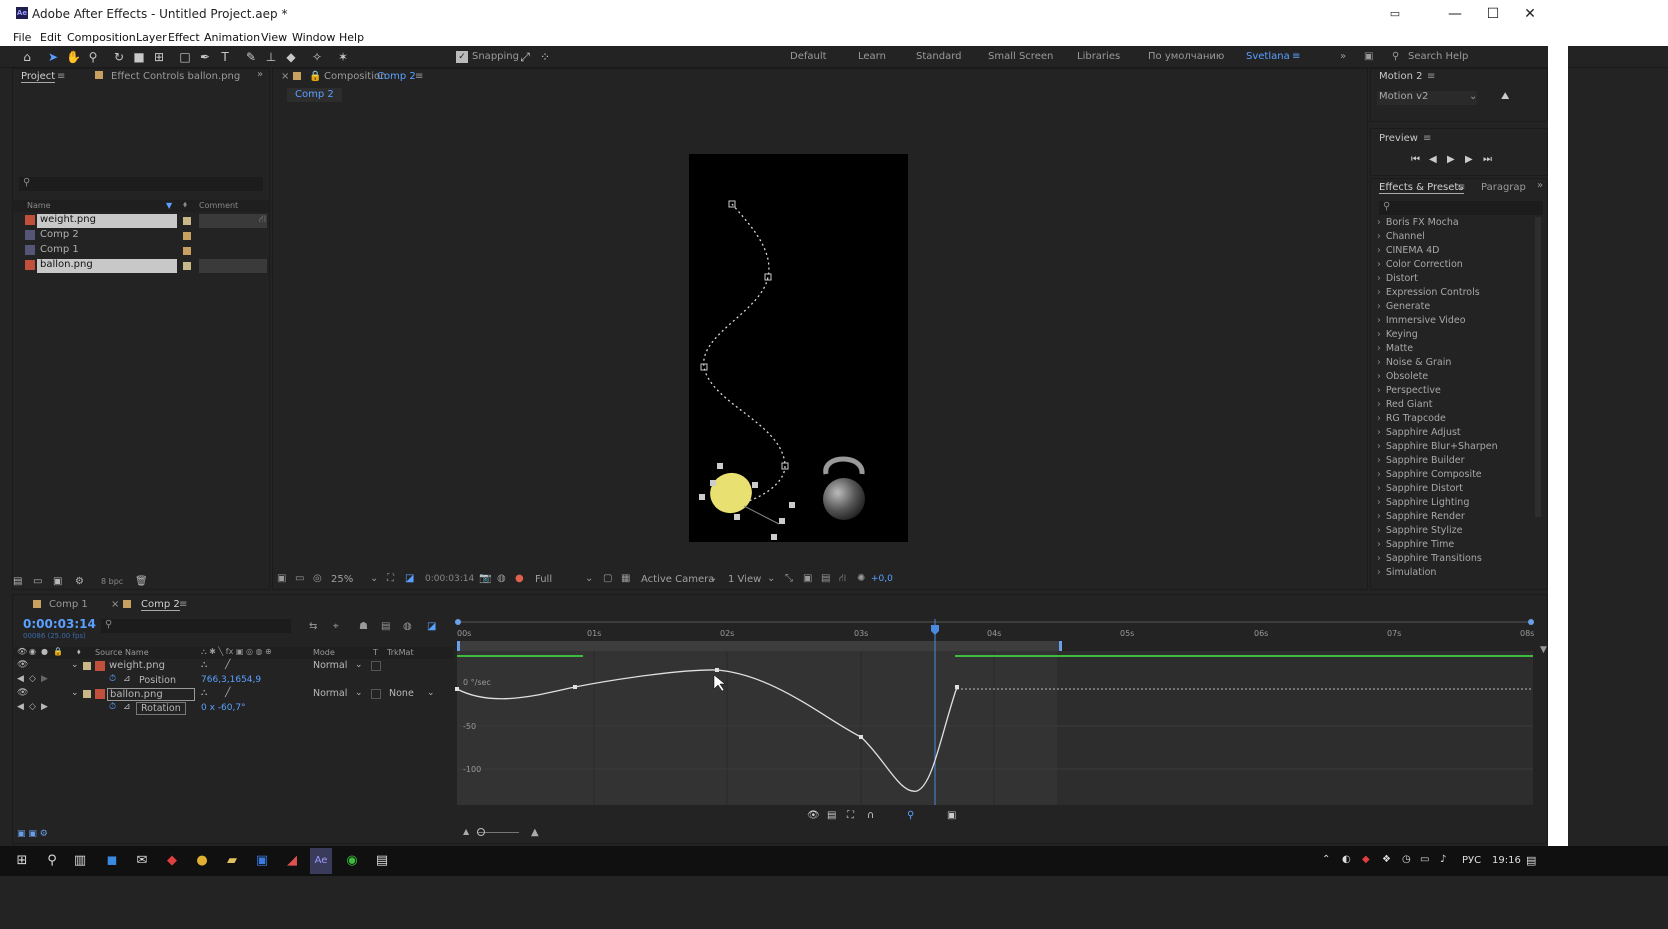 The height and width of the screenshot is (929, 1668). Describe the element at coordinates (262, 861) in the screenshot. I see `app-icon: ▣` at that location.